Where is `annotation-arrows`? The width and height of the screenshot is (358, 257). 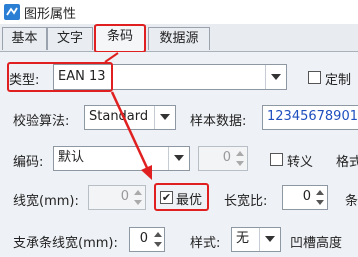 annotation-arrows is located at coordinates (128, 116).